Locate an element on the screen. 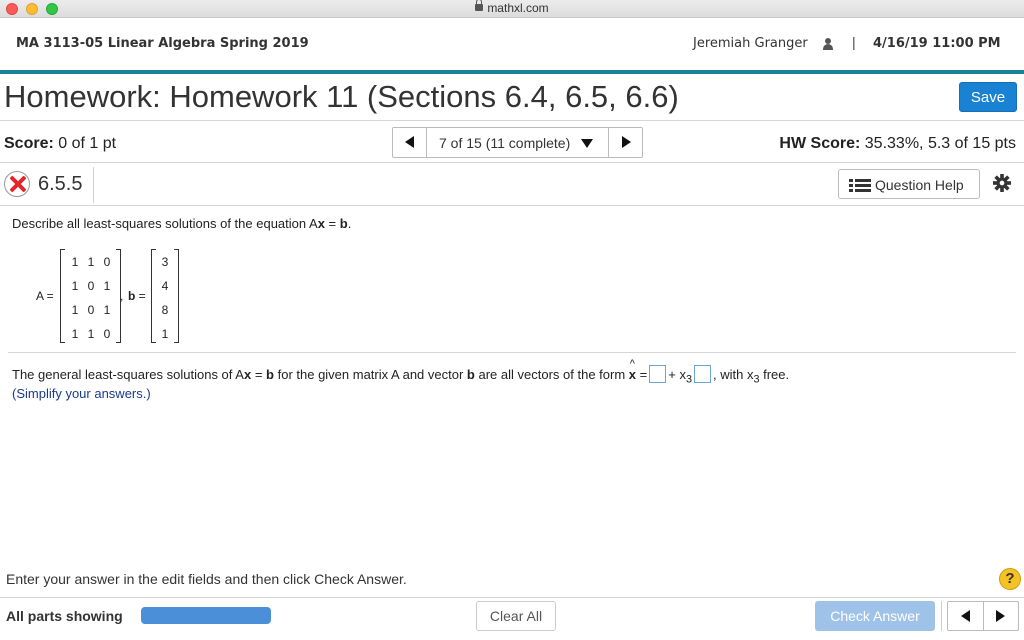 The height and width of the screenshot is (640, 1024). address-bar: mathxl.com is located at coordinates (512, 7).